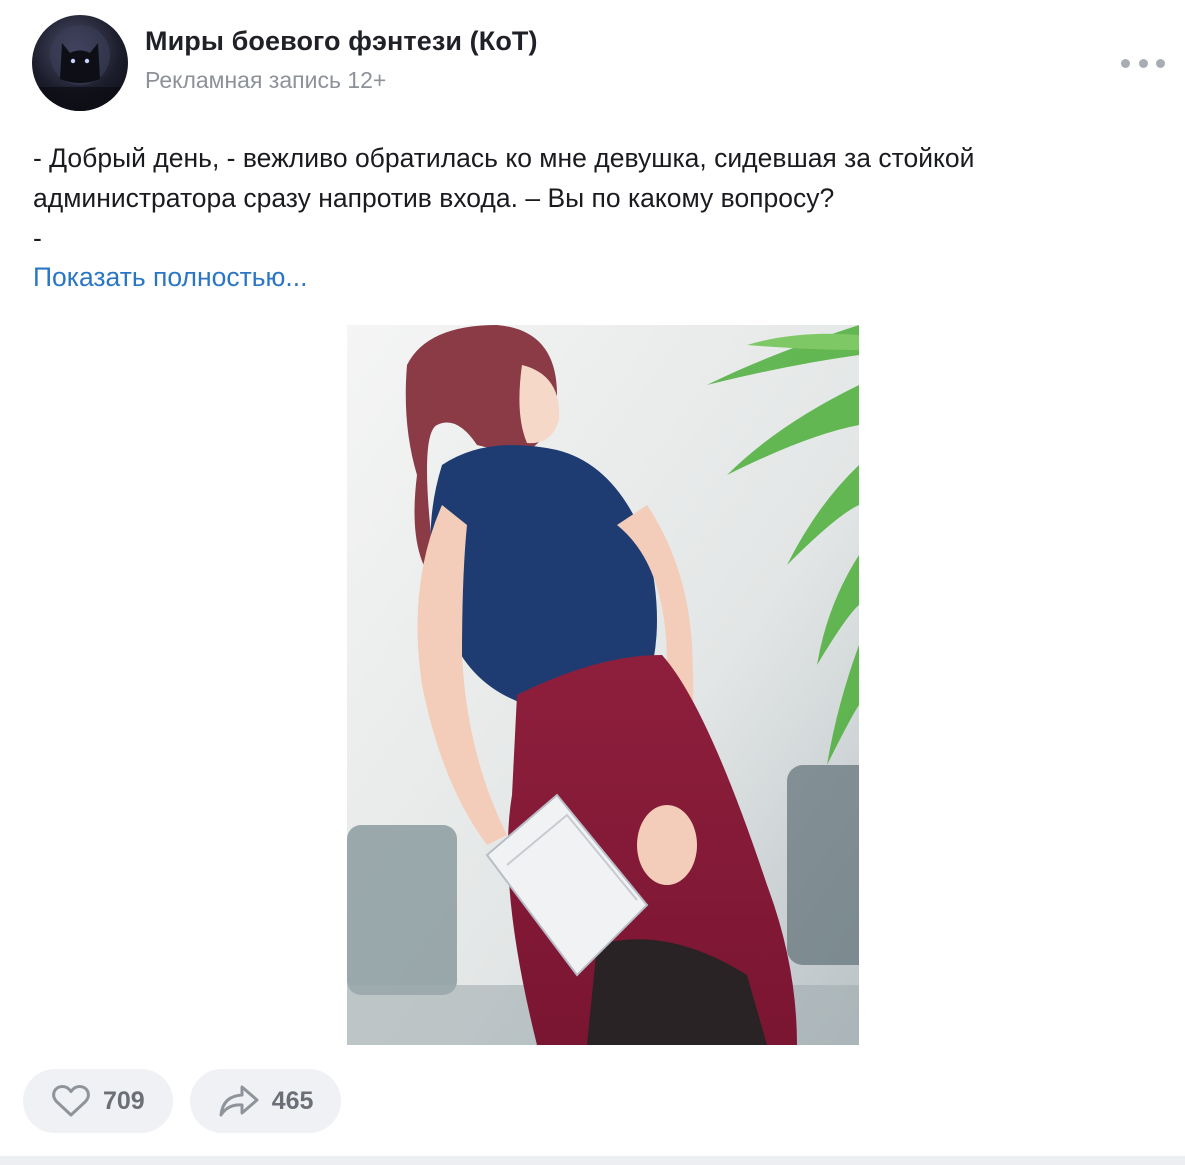  What do you see at coordinates (292, 1100) in the screenshot?
I see `share-count: 465` at bounding box center [292, 1100].